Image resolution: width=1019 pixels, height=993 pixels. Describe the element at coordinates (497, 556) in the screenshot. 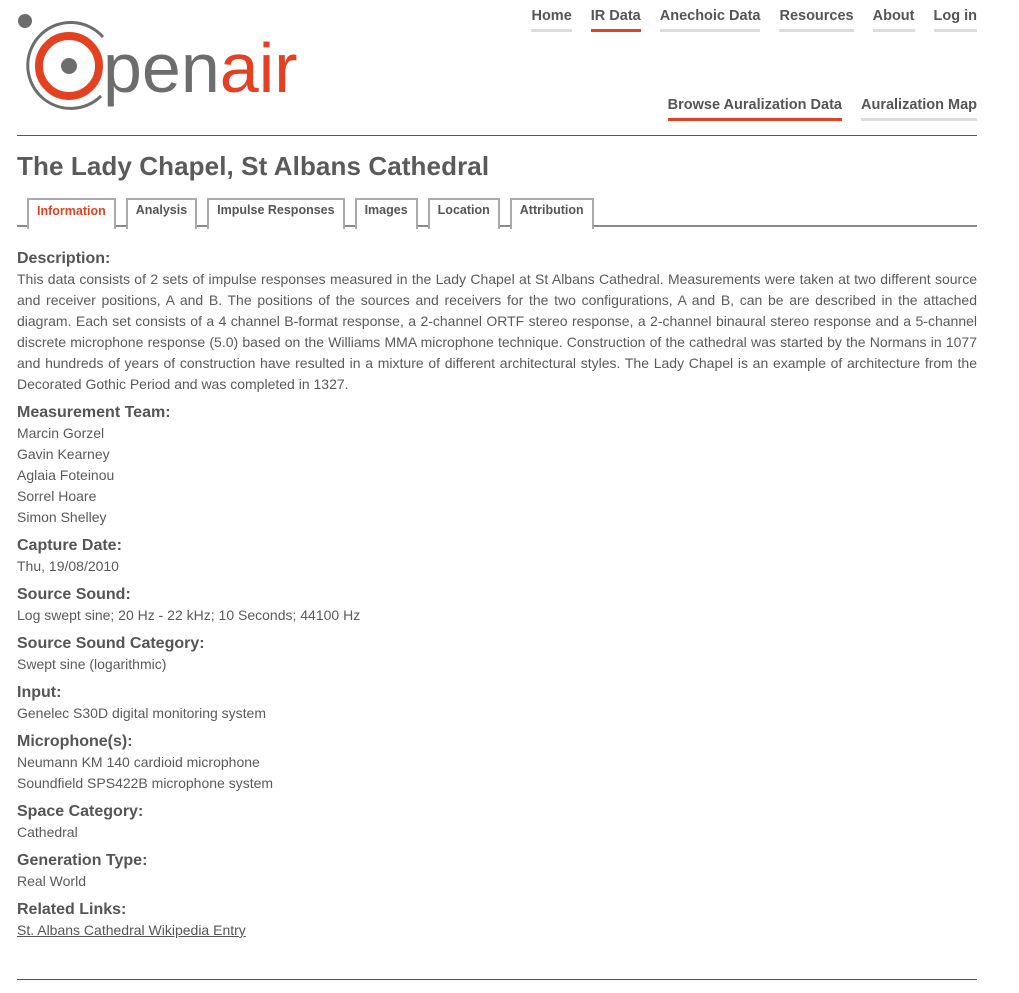

I see `capture-date-field: Capture Date: Thu, 19/08/2010` at that location.